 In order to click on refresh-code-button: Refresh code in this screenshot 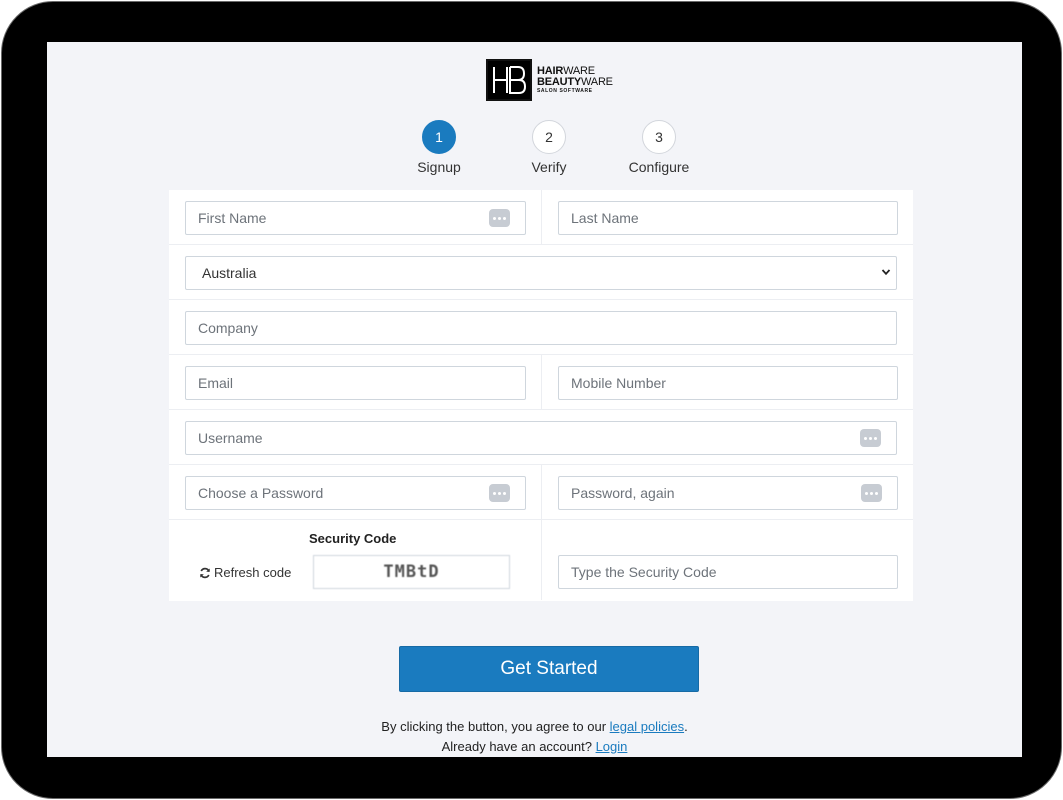, I will do `click(245, 572)`.